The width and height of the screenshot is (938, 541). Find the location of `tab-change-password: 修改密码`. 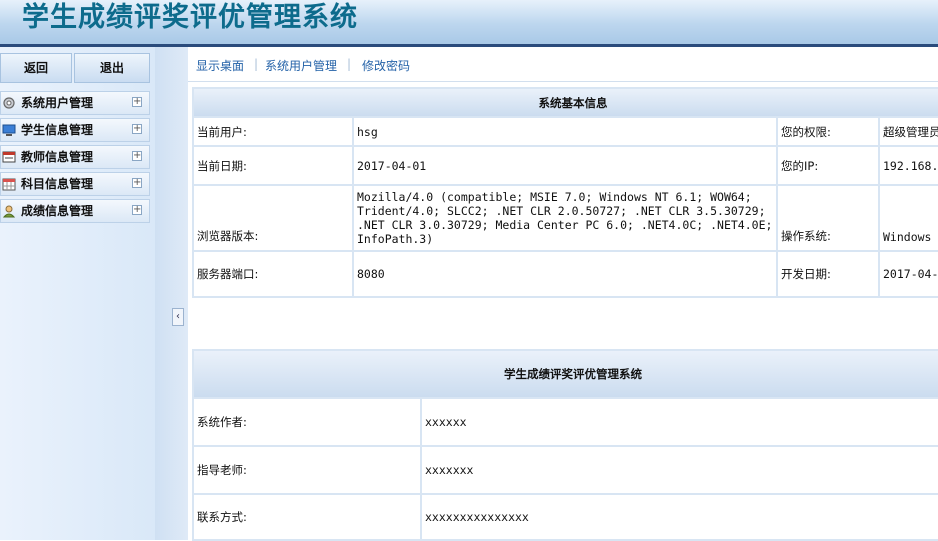

tab-change-password: 修改密码 is located at coordinates (386, 65).